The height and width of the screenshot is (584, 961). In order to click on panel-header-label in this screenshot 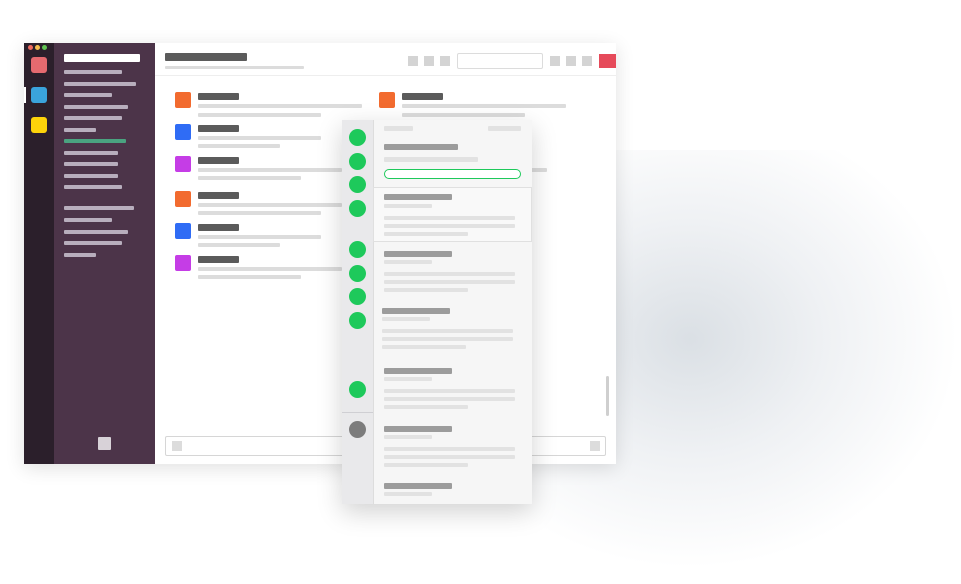, I will do `click(398, 128)`.